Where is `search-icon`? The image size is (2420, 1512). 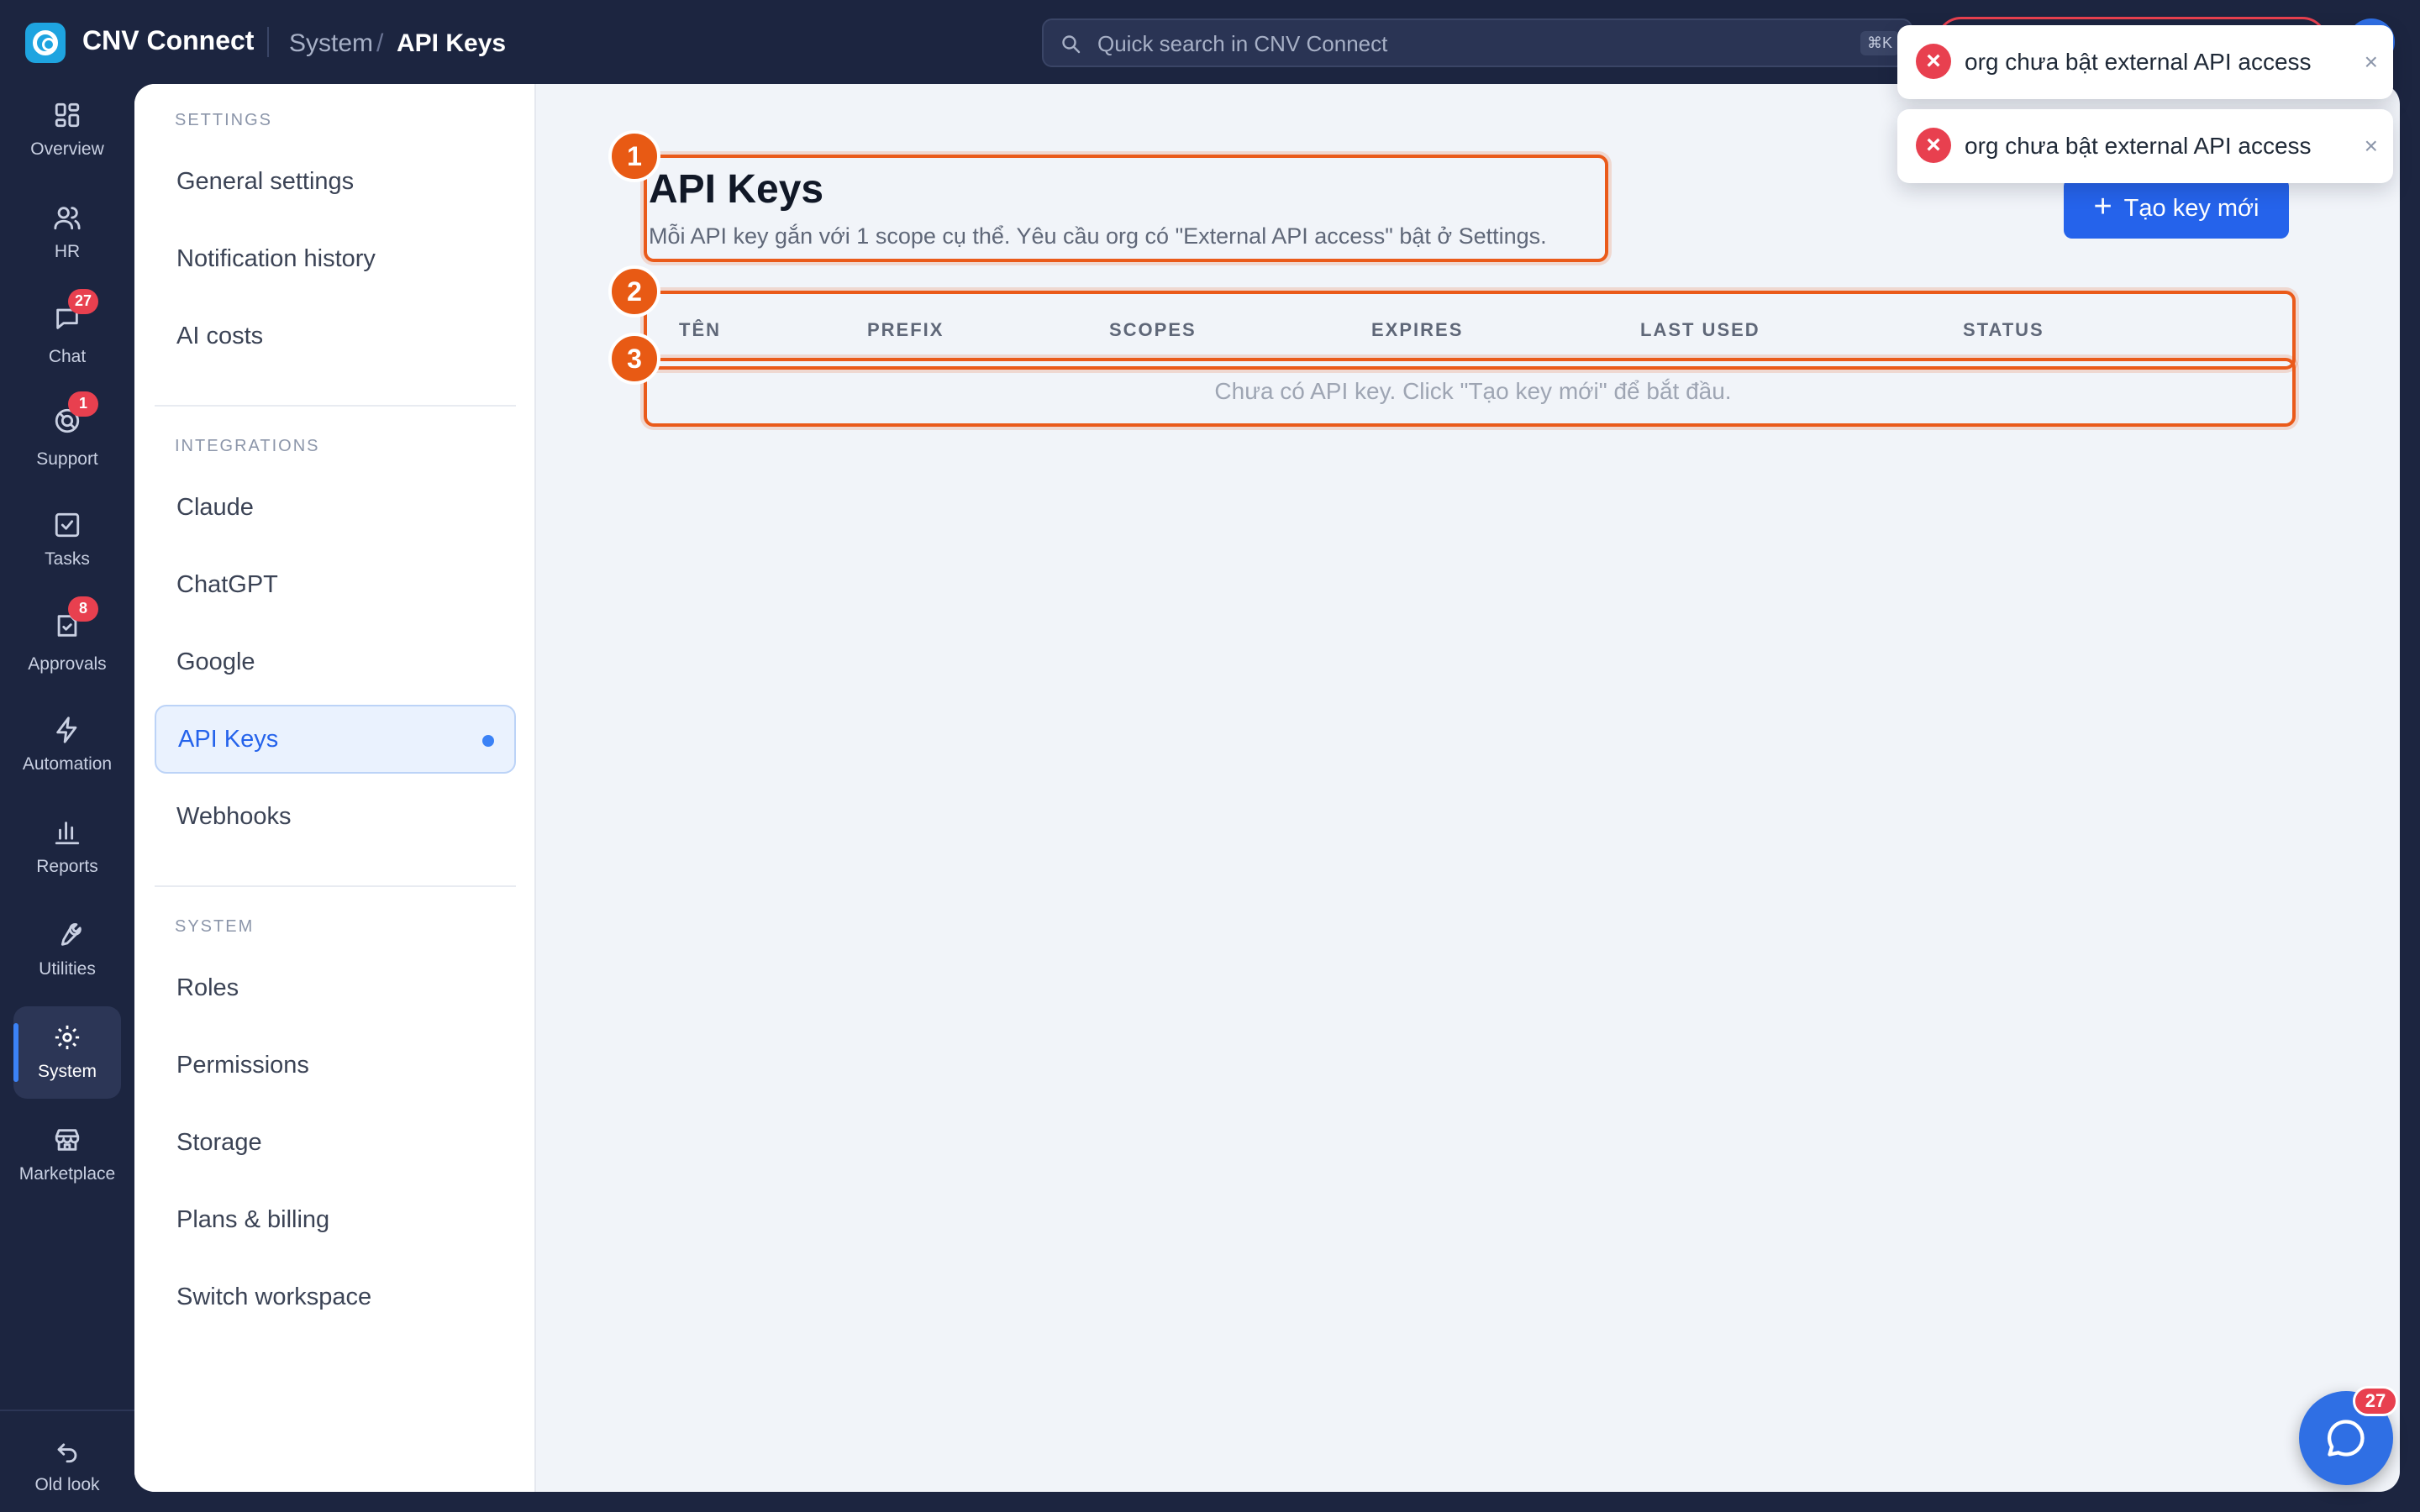
search-icon is located at coordinates (1072, 44).